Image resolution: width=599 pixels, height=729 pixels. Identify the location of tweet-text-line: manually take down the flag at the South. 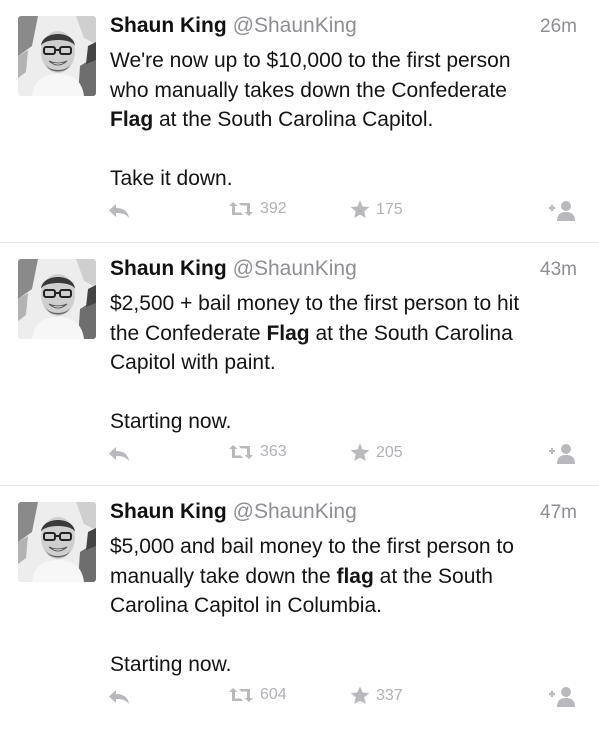
(345, 577).